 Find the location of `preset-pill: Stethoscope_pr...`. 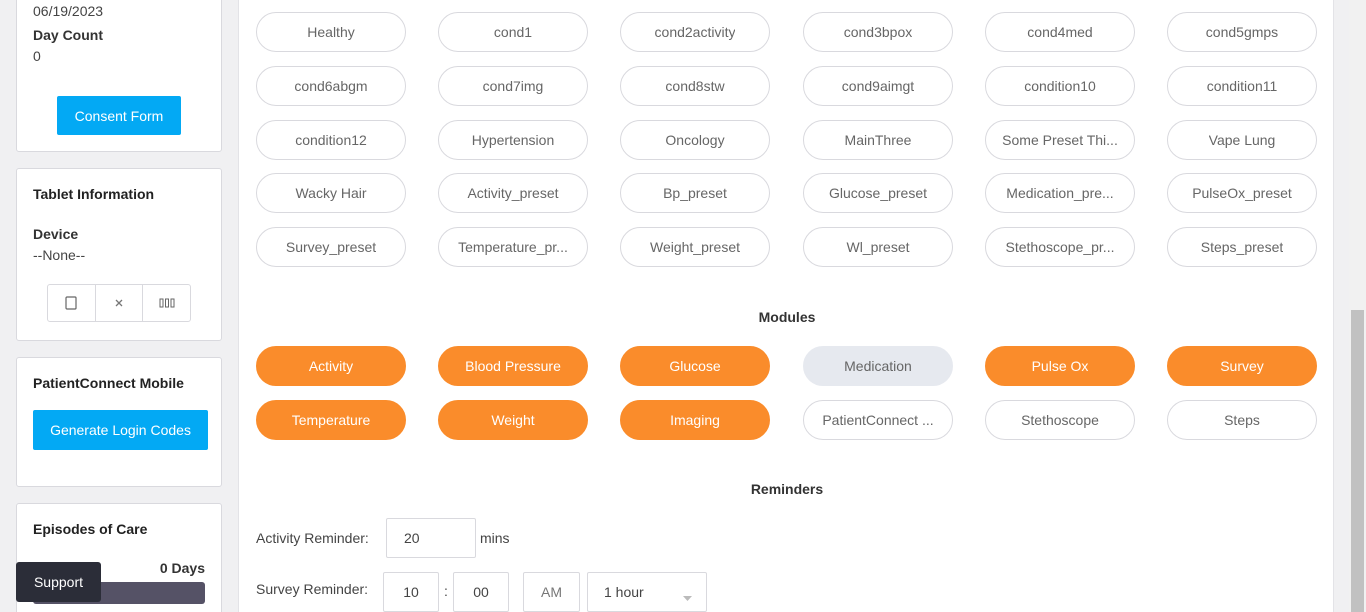

preset-pill: Stethoscope_pr... is located at coordinates (1060, 247).